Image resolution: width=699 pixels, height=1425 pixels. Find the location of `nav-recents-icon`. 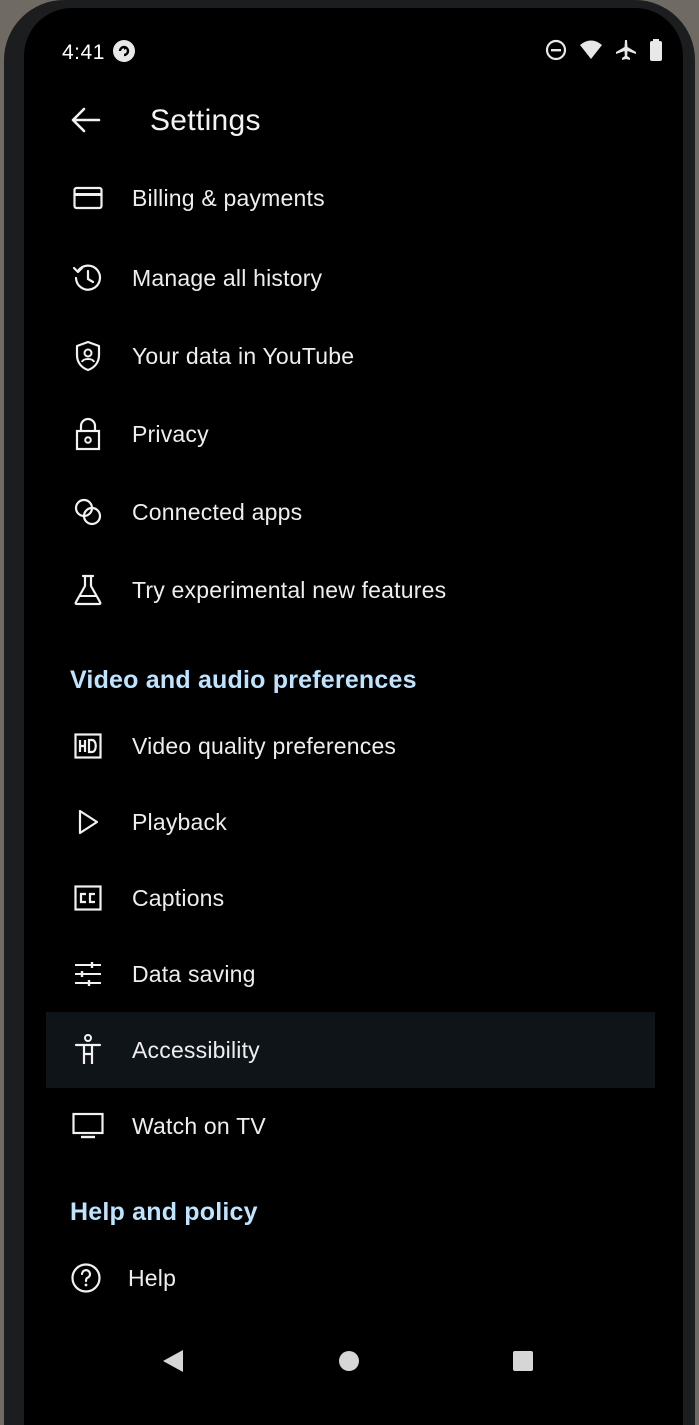

nav-recents-icon is located at coordinates (523, 1361).